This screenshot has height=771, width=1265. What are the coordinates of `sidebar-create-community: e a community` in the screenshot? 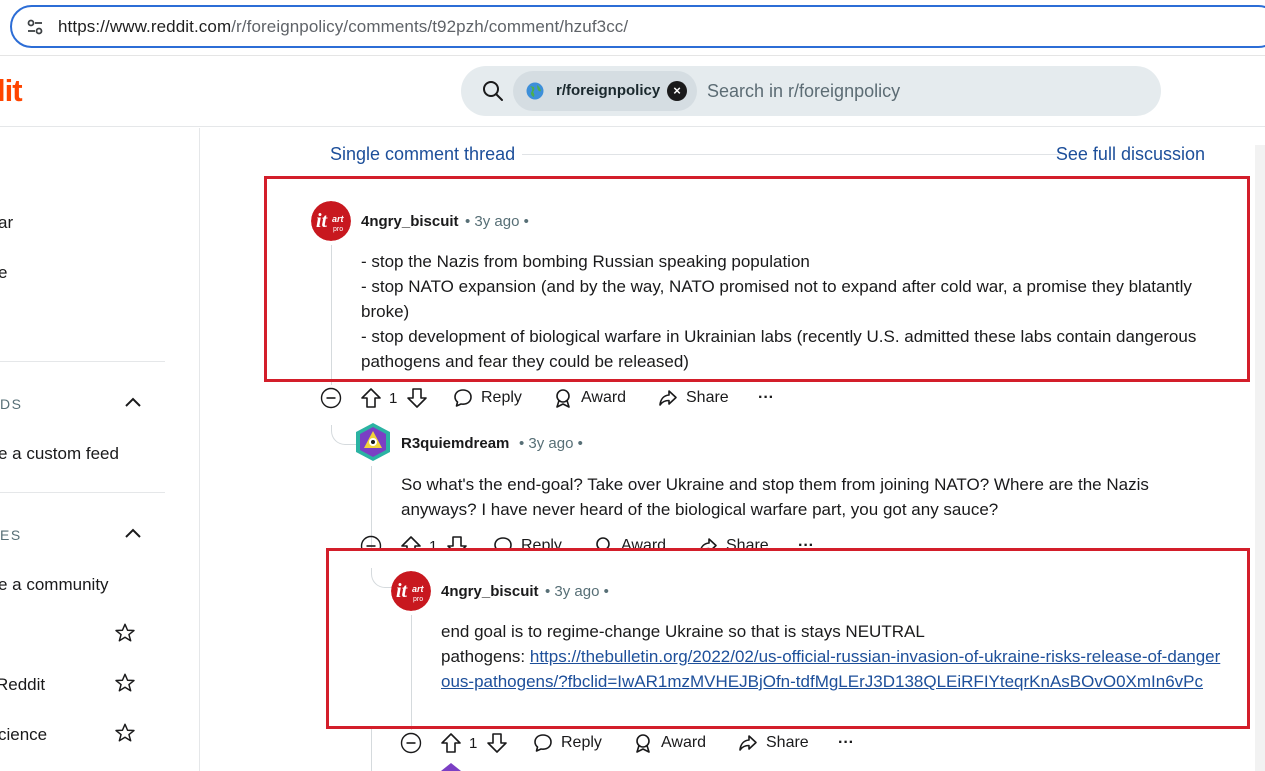 It's located at (54, 585).